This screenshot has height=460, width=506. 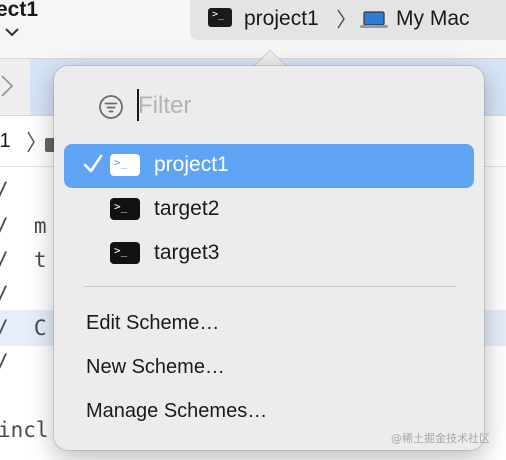 What do you see at coordinates (270, 58) in the screenshot?
I see `popover-arrow` at bounding box center [270, 58].